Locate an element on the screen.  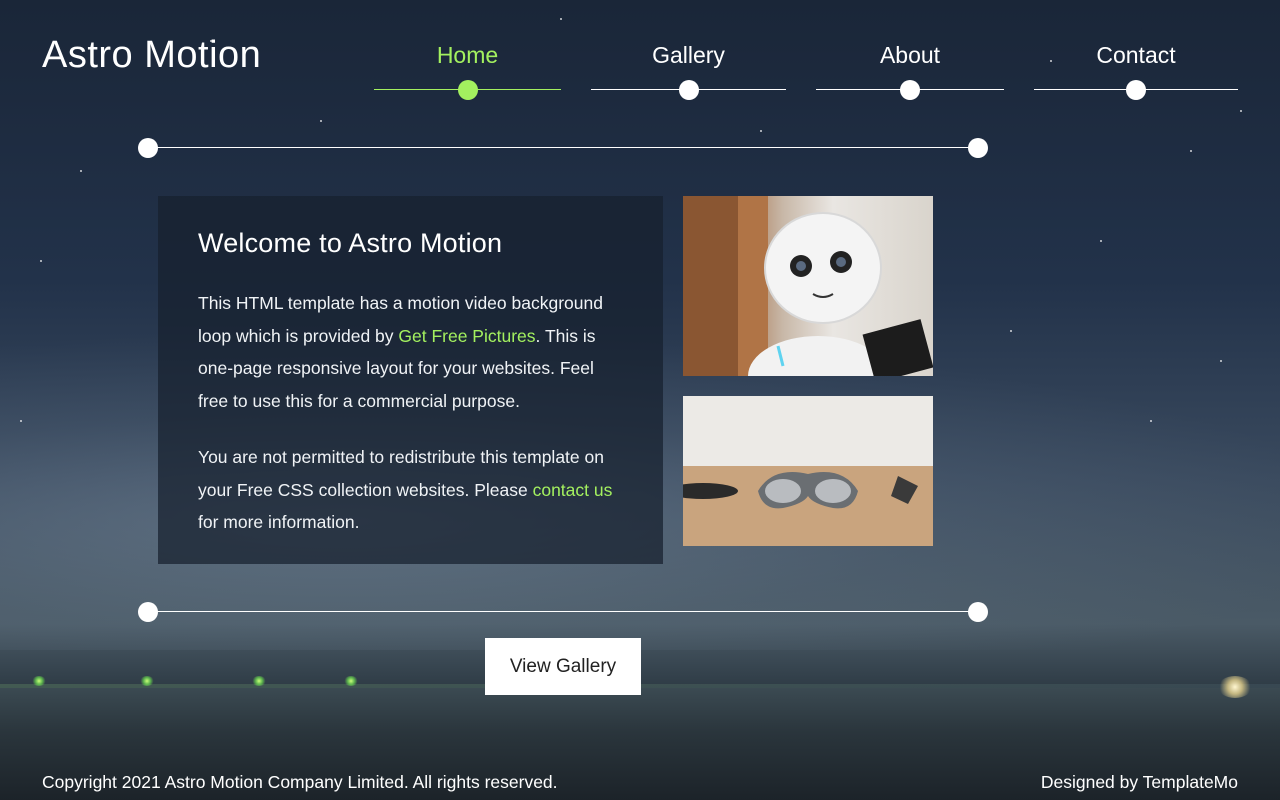
designer-credit: Designed by TemplateMo is located at coordinates (1139, 782).